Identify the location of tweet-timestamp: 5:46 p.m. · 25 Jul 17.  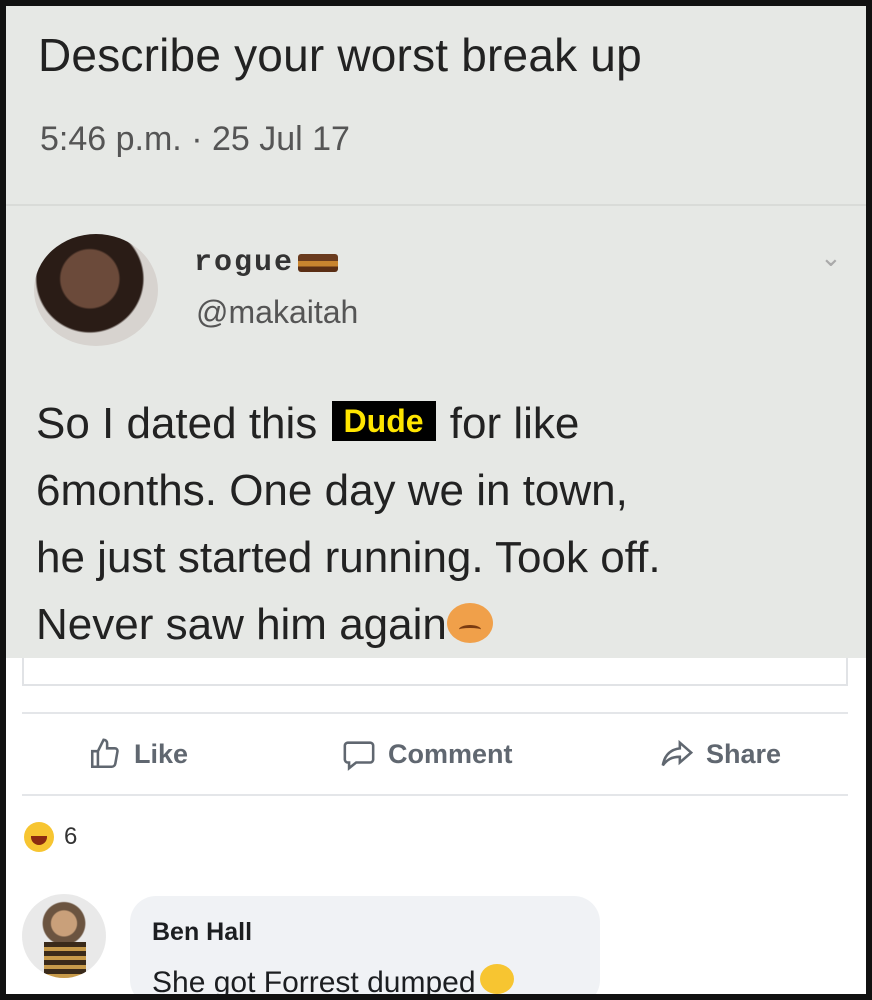
(195, 139).